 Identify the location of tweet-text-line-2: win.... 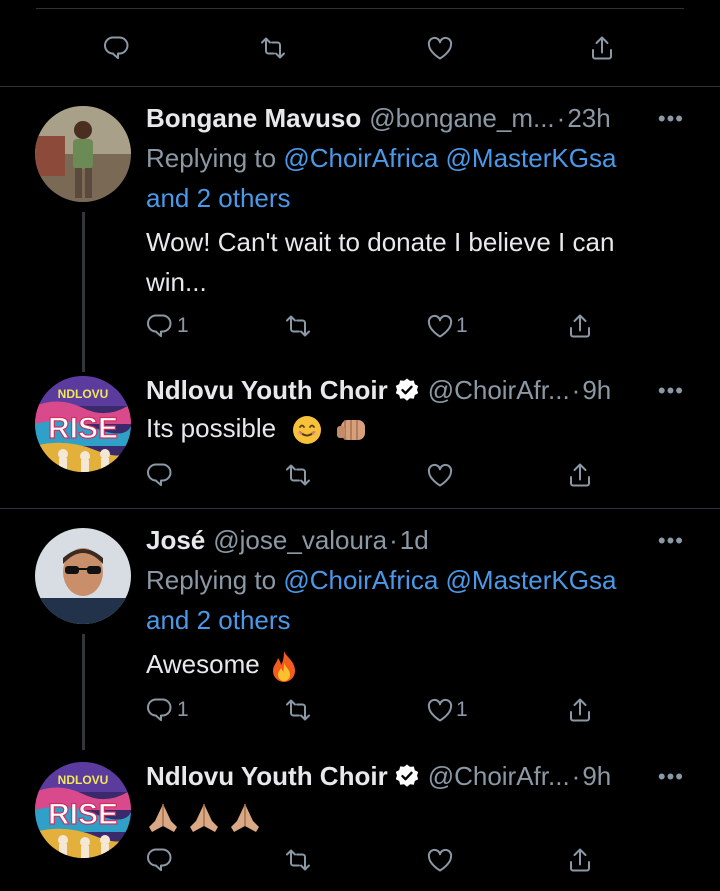
(176, 282).